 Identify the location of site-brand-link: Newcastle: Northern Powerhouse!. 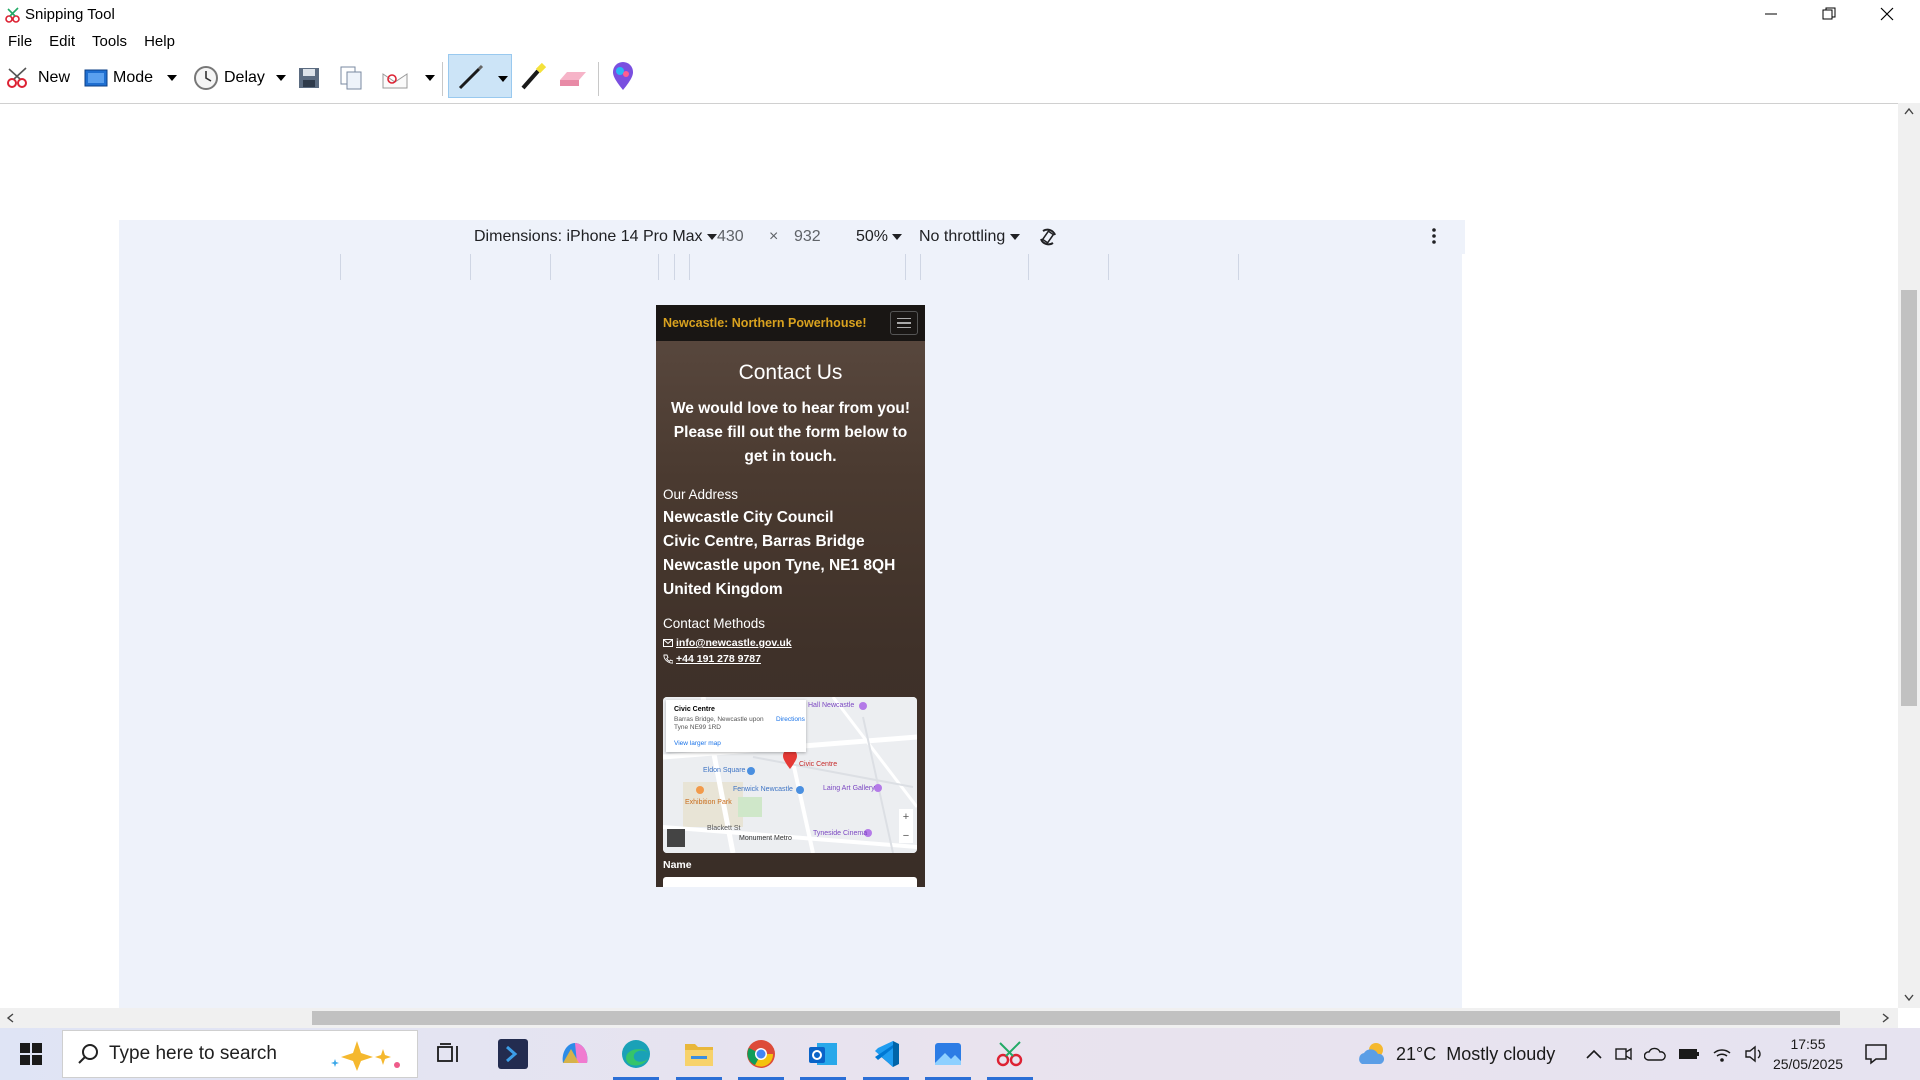
(776, 323).